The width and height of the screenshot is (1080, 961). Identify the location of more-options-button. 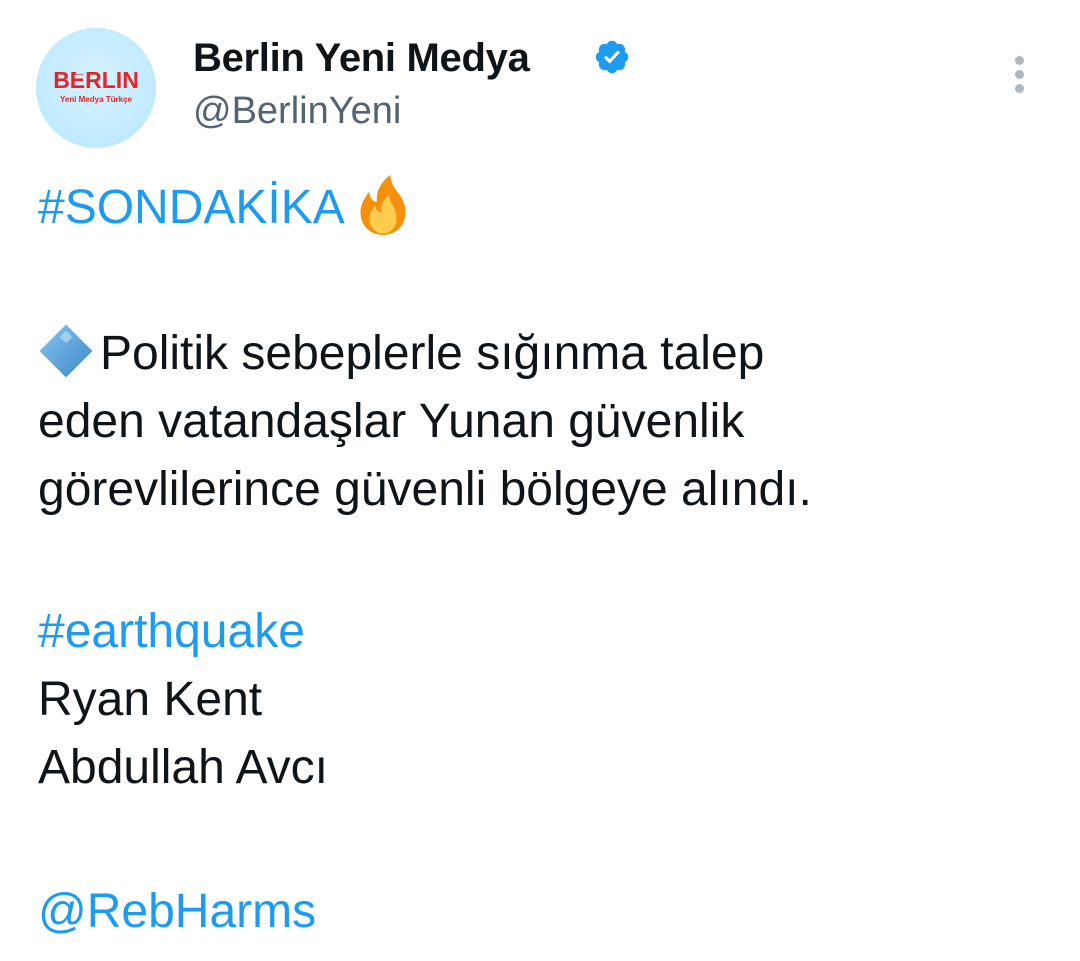
(1020, 75).